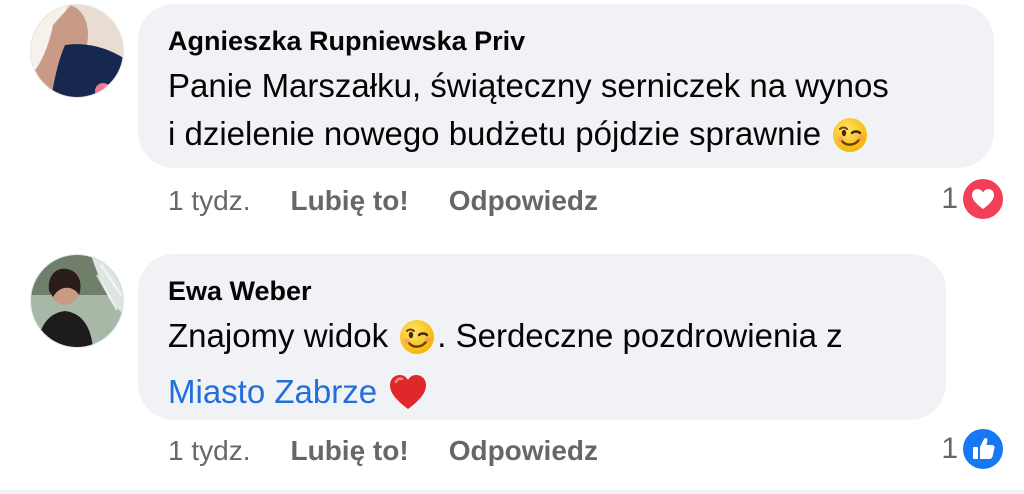 The height and width of the screenshot is (494, 1024). What do you see at coordinates (949, 448) in the screenshot?
I see `reaction-count: 1` at bounding box center [949, 448].